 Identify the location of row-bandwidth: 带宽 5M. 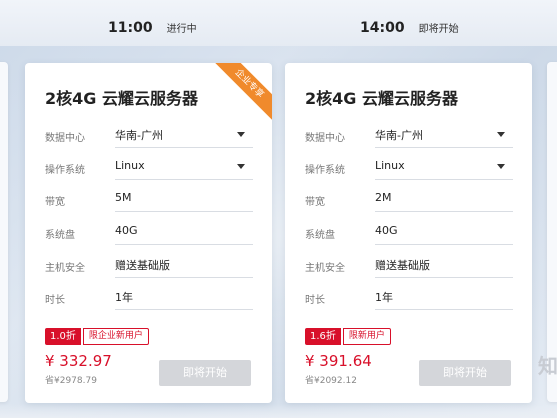
(150, 201).